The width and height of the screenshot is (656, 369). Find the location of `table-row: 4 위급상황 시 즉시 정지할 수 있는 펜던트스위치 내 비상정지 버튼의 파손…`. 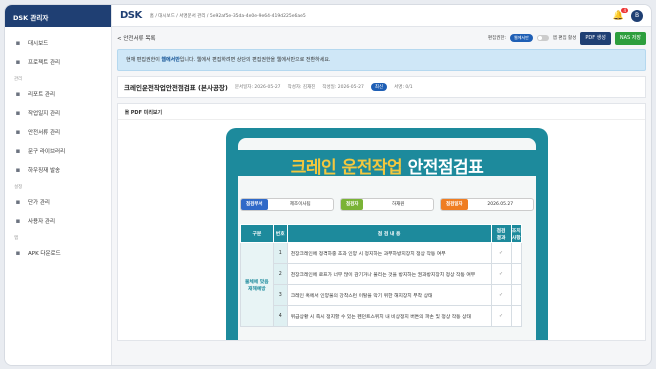

table-row: 4 위급상황 시 즉시 정지할 수 있는 펜던트스위치 내 비상정지 버튼의 파손… is located at coordinates (382, 316).